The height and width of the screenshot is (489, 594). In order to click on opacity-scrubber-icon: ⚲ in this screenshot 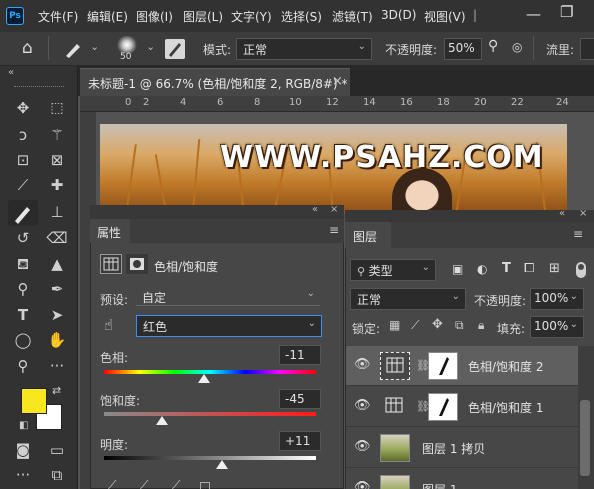, I will do `click(493, 46)`.